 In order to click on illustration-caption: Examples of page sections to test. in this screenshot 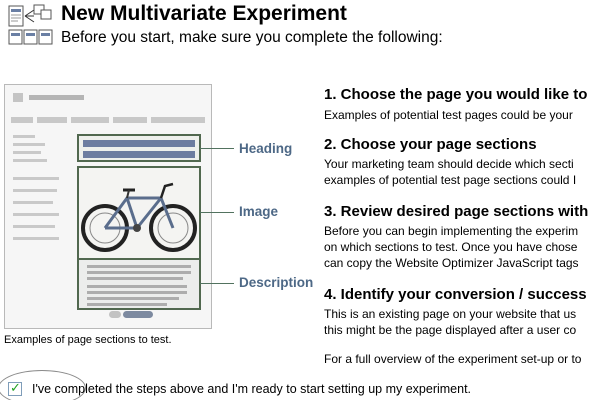, I will do `click(88, 340)`.